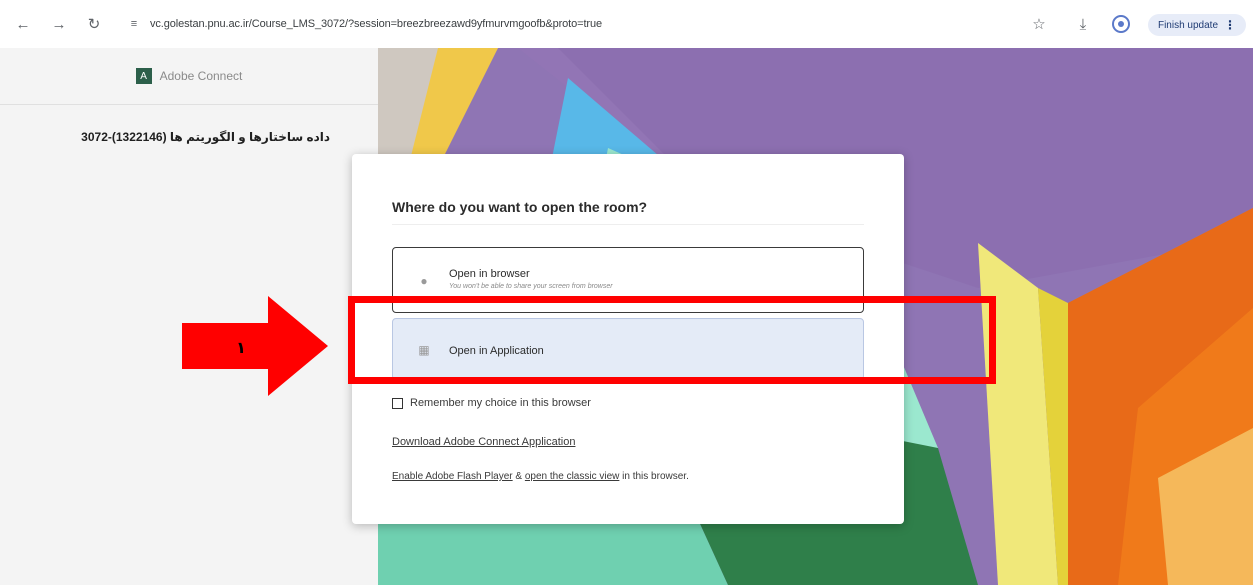 This screenshot has height=585, width=1253. Describe the element at coordinates (201, 76) in the screenshot. I see `brand-name: Adobe Connect` at that location.